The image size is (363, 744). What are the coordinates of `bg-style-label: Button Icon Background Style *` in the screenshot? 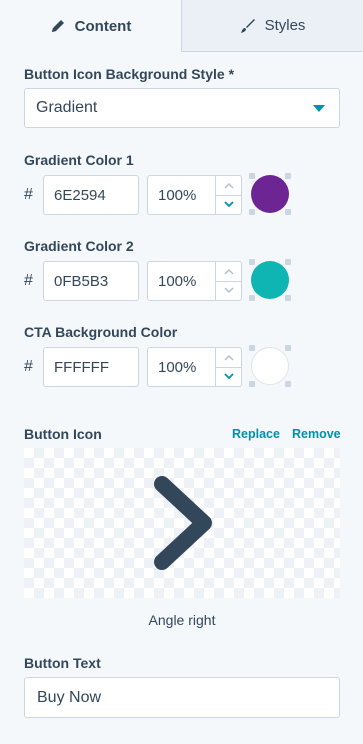 It's located at (129, 74).